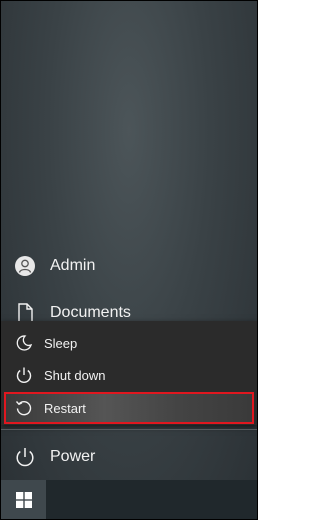  I want to click on windows-logo-icon, so click(23, 499).